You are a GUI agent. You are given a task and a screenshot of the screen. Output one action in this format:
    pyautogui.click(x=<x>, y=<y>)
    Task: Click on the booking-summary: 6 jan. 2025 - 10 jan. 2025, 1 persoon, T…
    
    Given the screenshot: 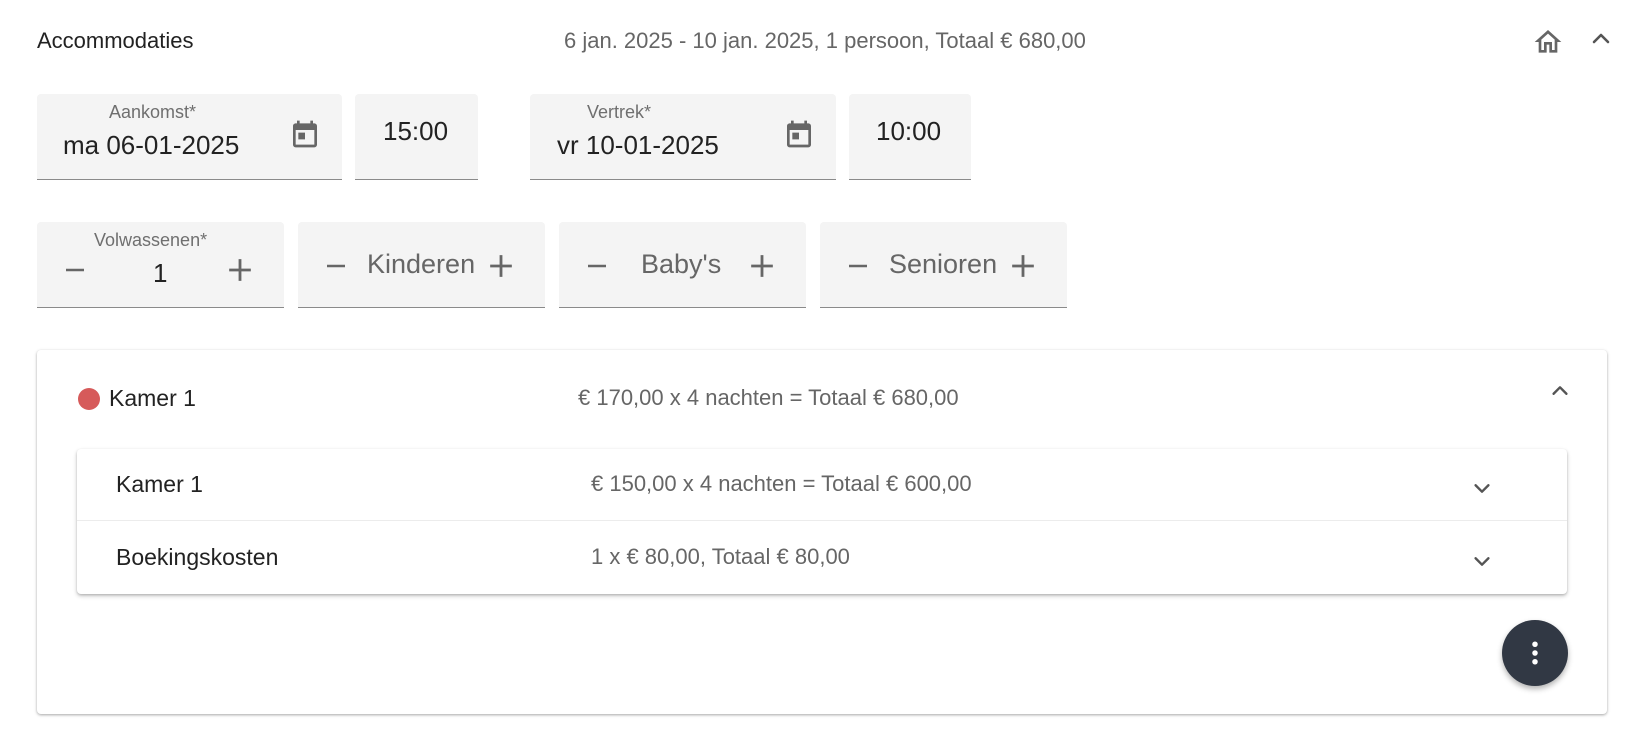 What is the action you would take?
    pyautogui.click(x=825, y=40)
    